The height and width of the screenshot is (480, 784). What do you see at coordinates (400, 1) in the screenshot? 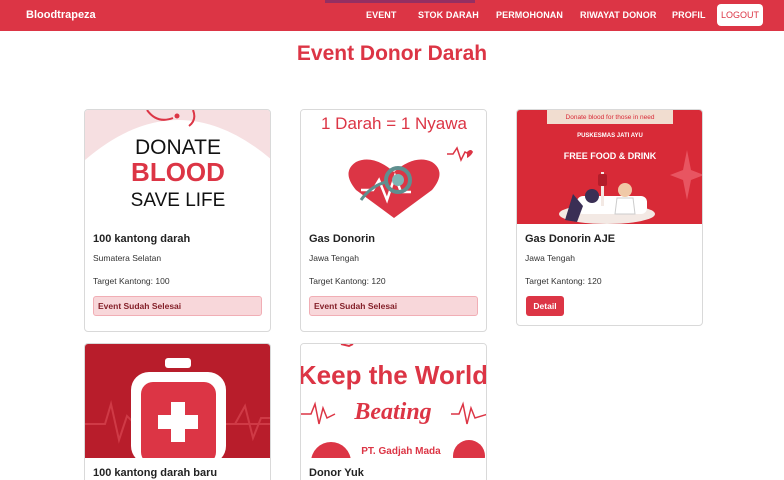
I see `navbar-accent` at bounding box center [400, 1].